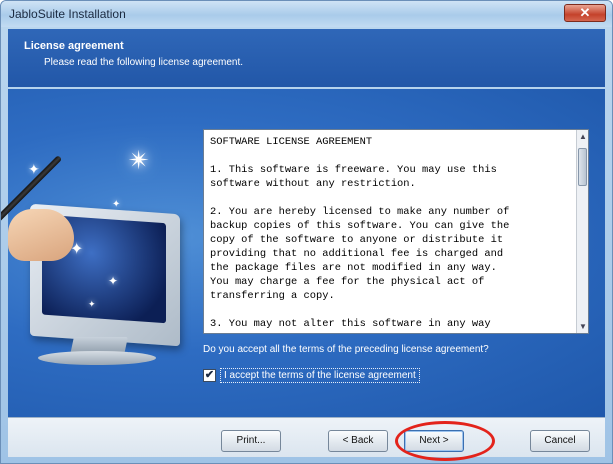  What do you see at coordinates (560, 441) in the screenshot?
I see `cancel-button: Cancel` at bounding box center [560, 441].